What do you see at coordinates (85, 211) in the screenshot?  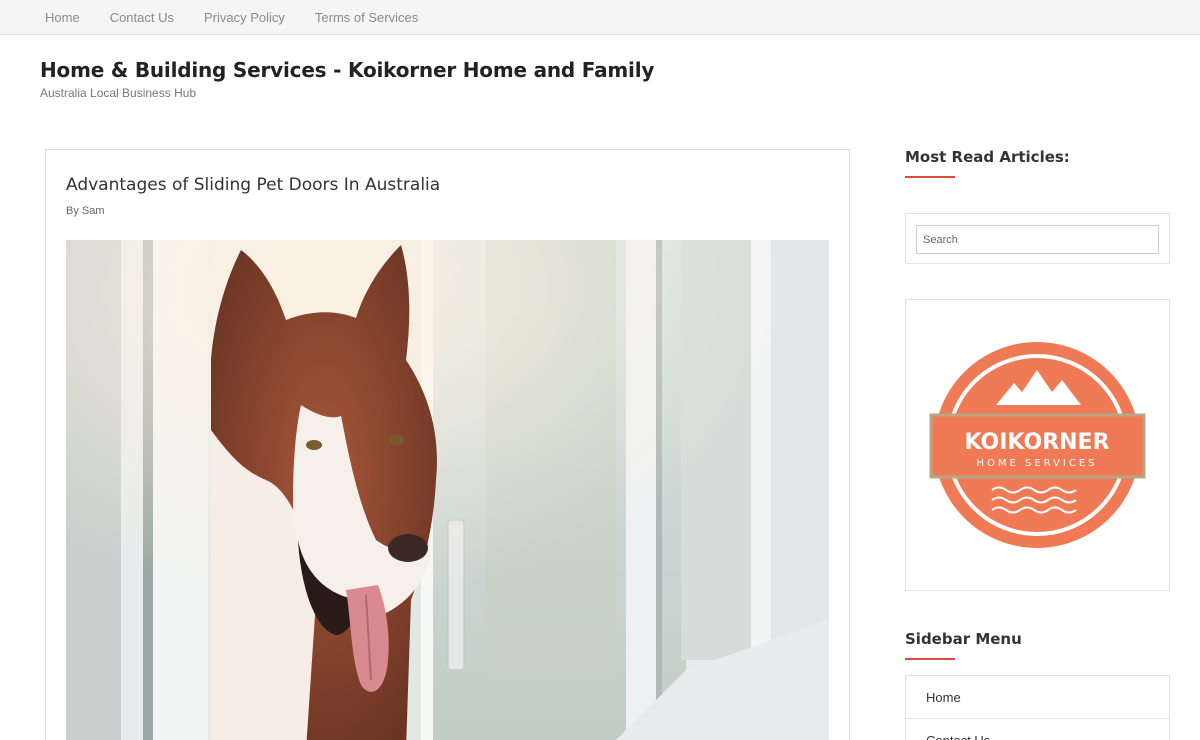 I see `article-byline: By Sam` at bounding box center [85, 211].